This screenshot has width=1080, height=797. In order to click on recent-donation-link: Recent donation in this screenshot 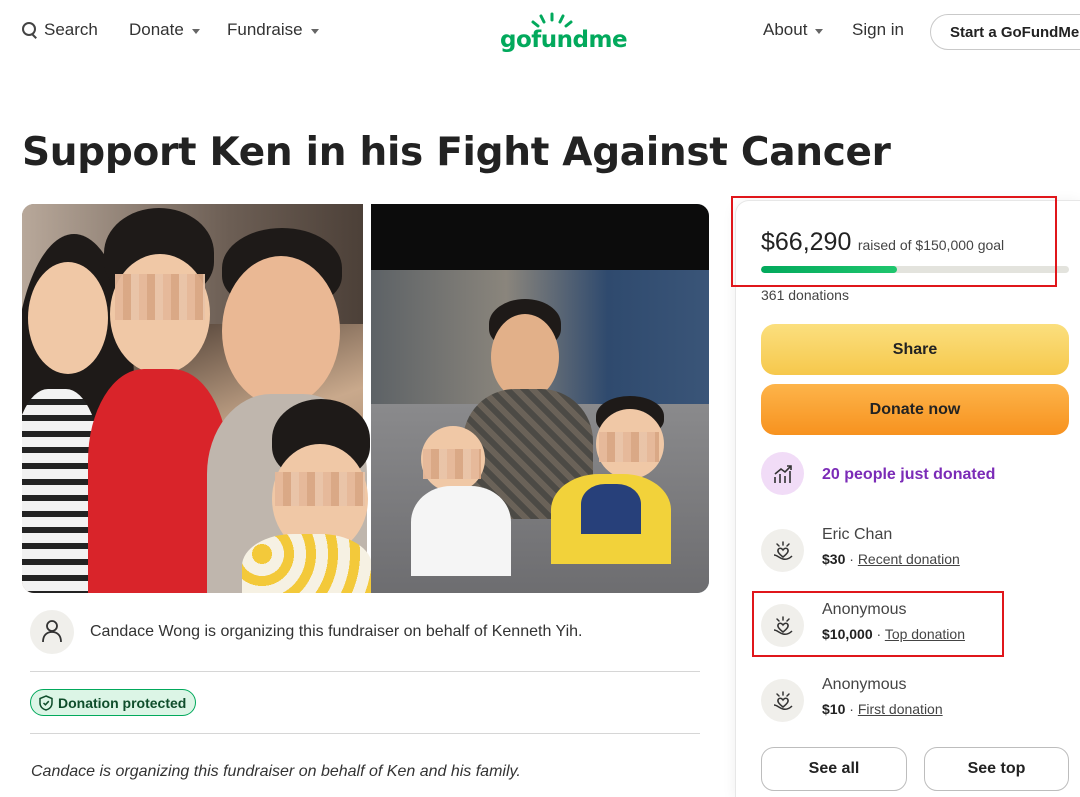, I will do `click(909, 559)`.